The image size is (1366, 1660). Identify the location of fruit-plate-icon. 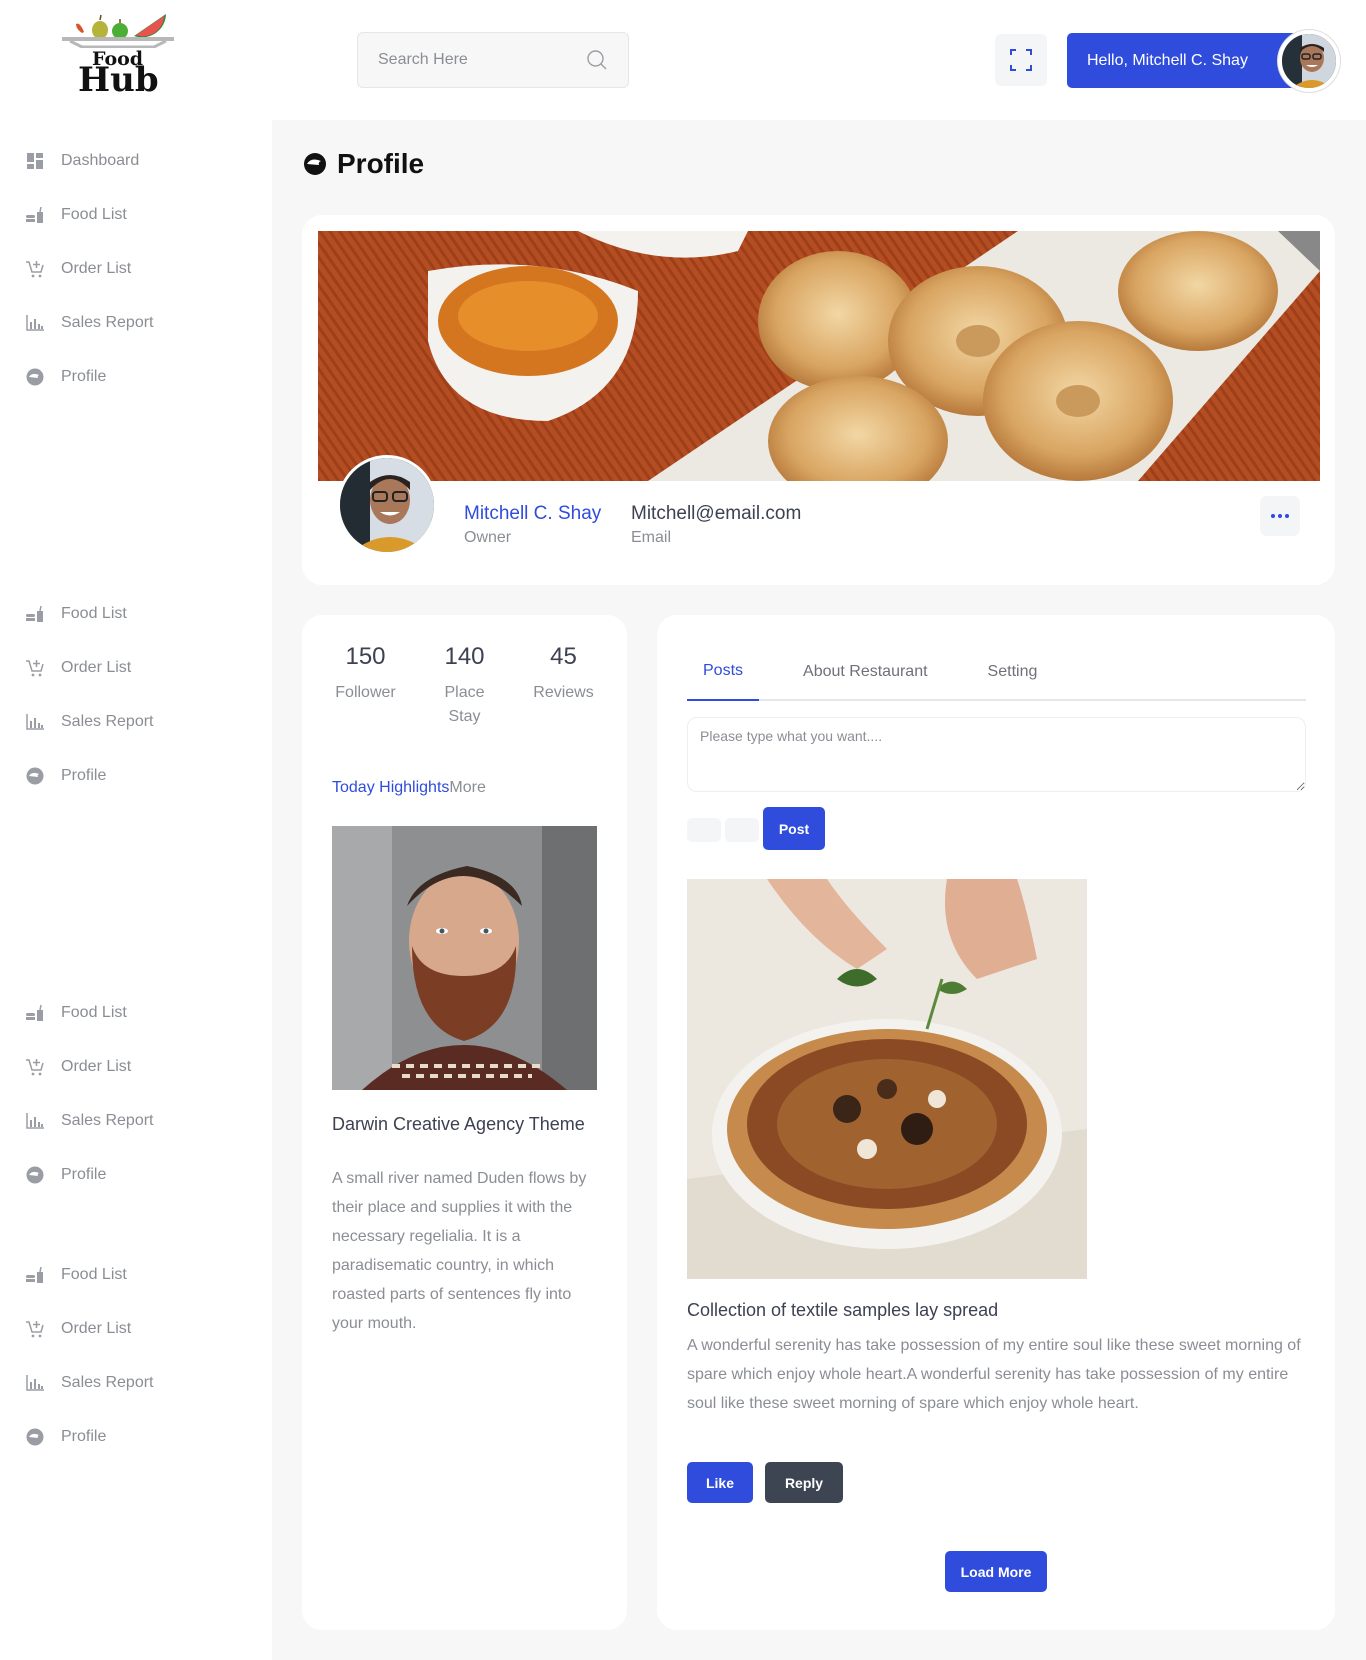
(118, 31).